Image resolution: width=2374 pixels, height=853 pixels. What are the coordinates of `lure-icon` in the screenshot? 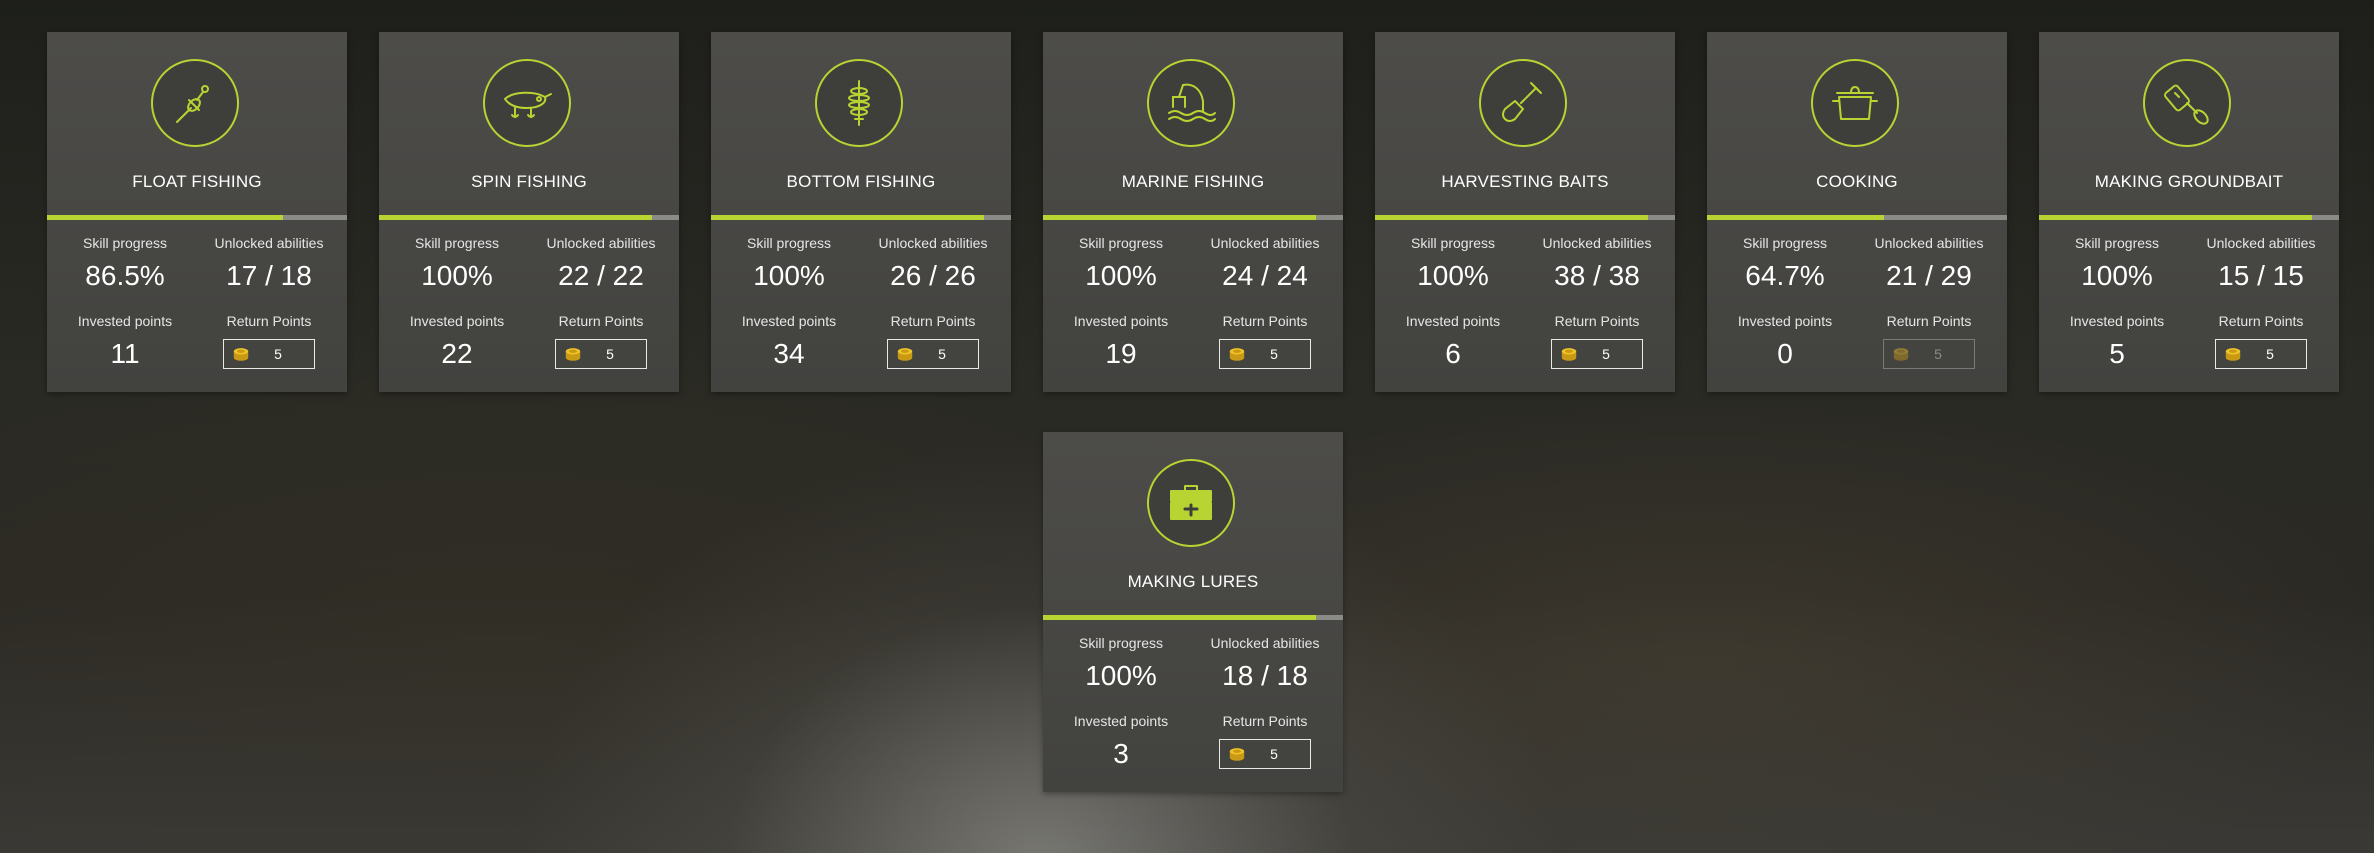 It's located at (527, 104).